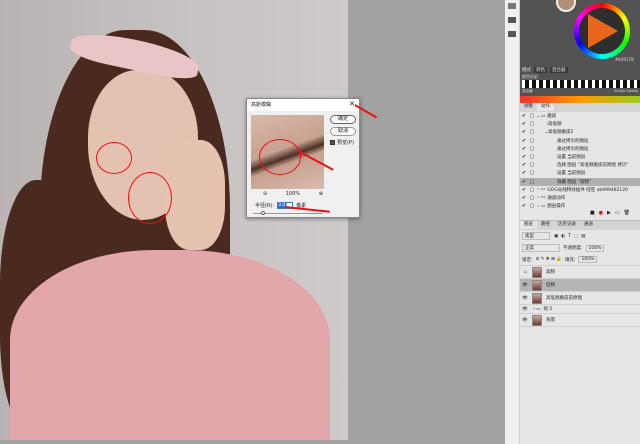  Describe the element at coordinates (552, 117) in the screenshot. I see `action-label: 磨皮` at that location.